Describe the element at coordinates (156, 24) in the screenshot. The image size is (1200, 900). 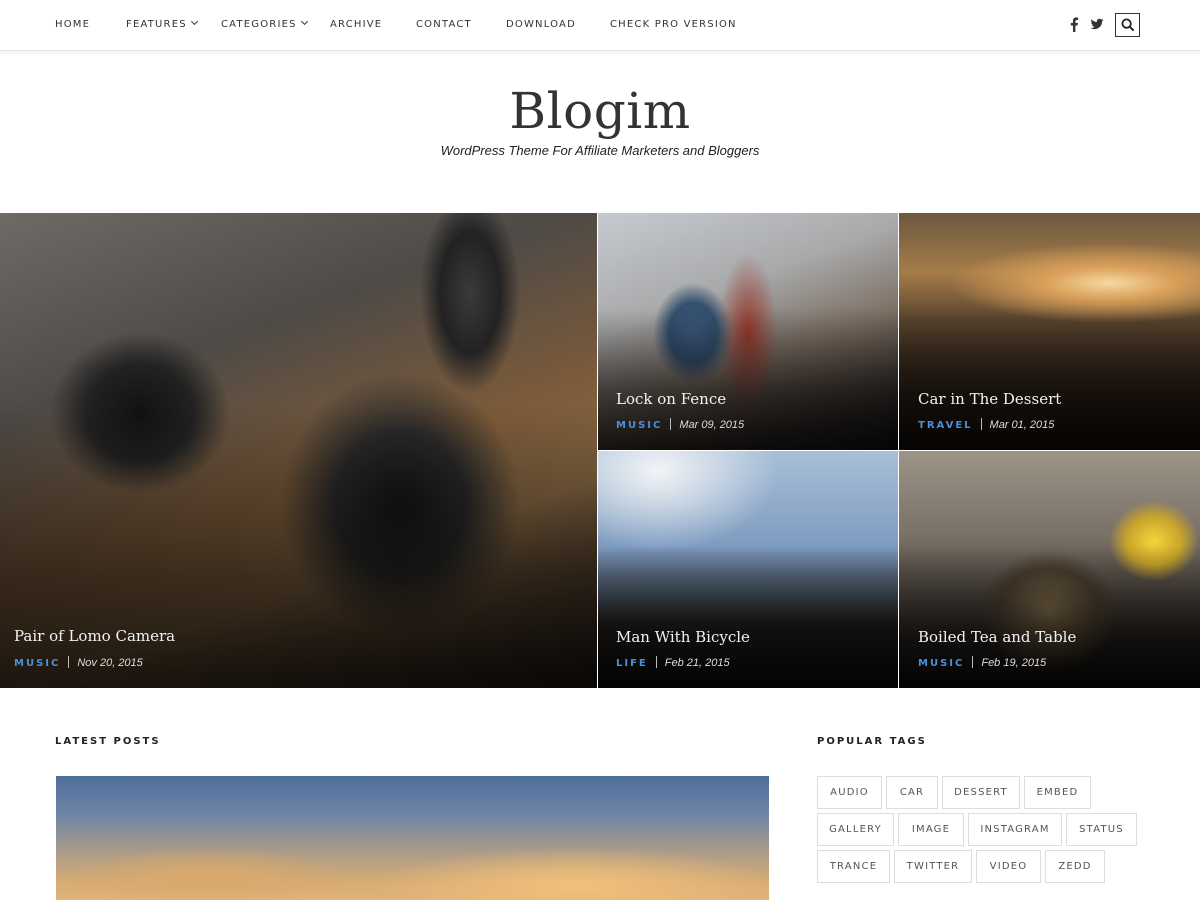
I see `nav-label: FEATURES` at that location.